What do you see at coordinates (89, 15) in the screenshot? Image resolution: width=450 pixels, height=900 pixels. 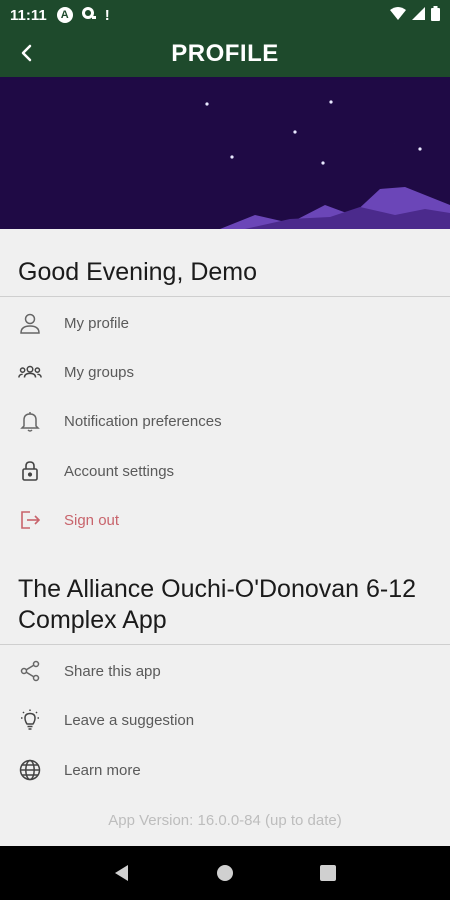 I see `notification-icon` at bounding box center [89, 15].